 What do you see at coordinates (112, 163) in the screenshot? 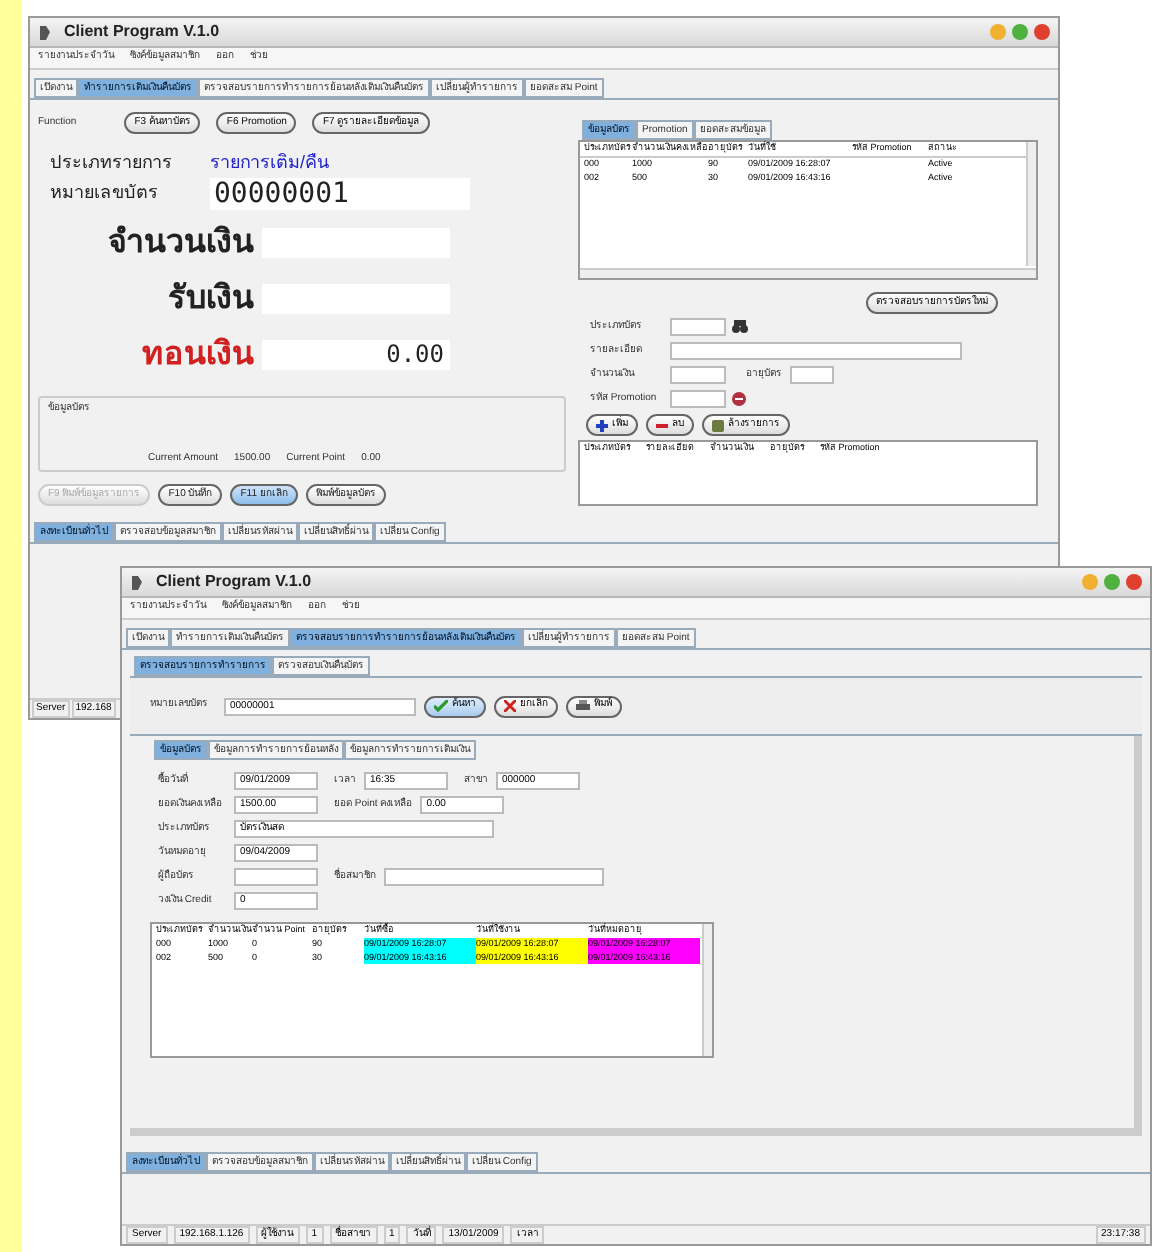
I see `field-label: ประเภทรายการ` at bounding box center [112, 163].